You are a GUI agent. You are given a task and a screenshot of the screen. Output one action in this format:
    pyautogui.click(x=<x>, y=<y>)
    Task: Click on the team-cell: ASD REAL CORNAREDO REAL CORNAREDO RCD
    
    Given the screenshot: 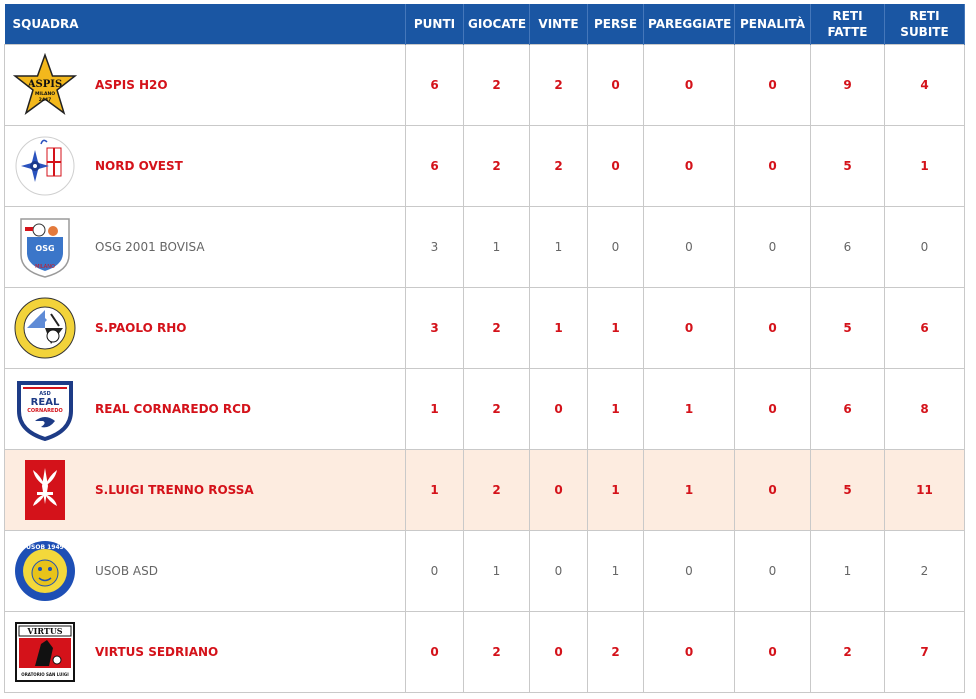 What is the action you would take?
    pyautogui.click(x=205, y=409)
    